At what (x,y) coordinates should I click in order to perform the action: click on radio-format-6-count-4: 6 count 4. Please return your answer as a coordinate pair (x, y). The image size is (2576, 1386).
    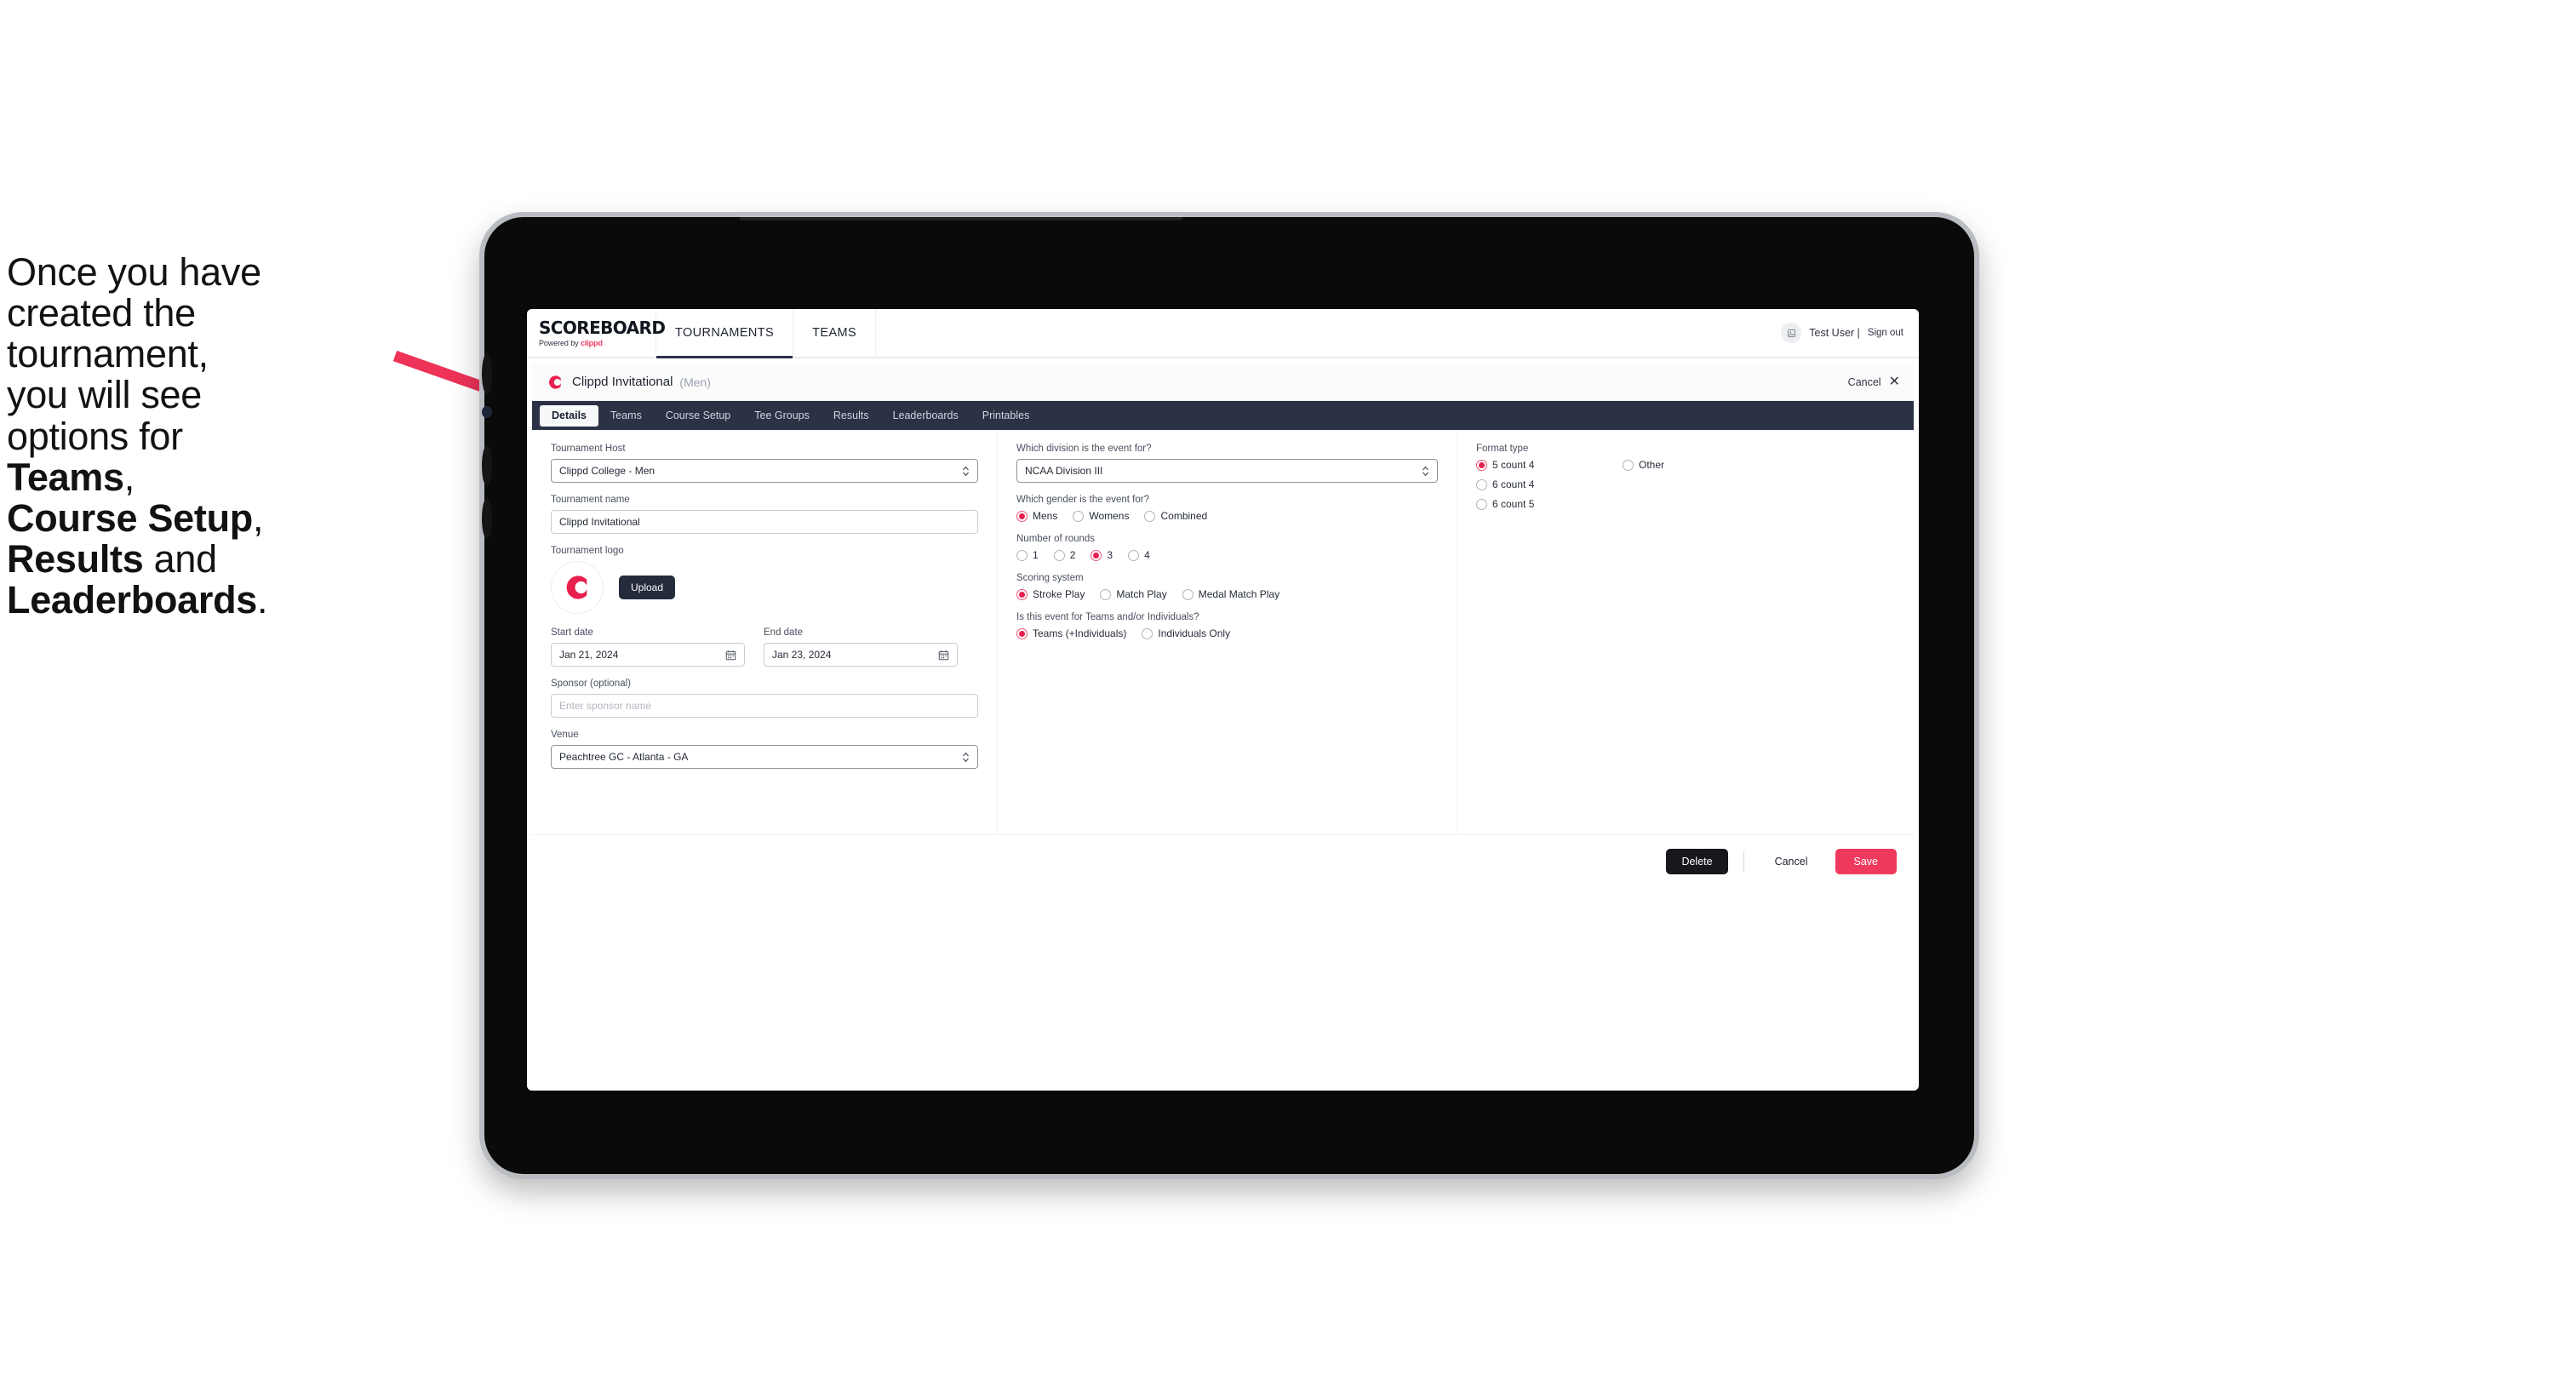
    Looking at the image, I should click on (1542, 484).